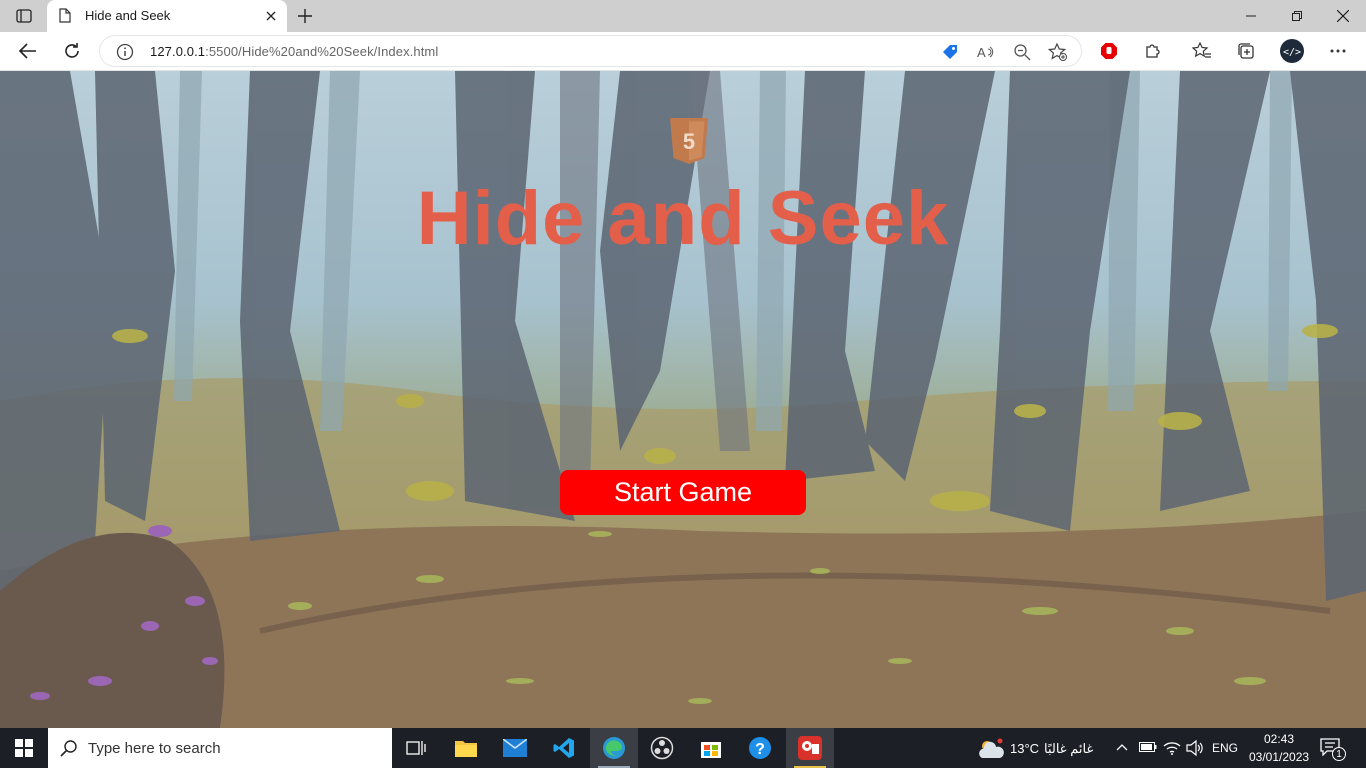  What do you see at coordinates (1195, 748) in the screenshot?
I see `volume-icon` at bounding box center [1195, 748].